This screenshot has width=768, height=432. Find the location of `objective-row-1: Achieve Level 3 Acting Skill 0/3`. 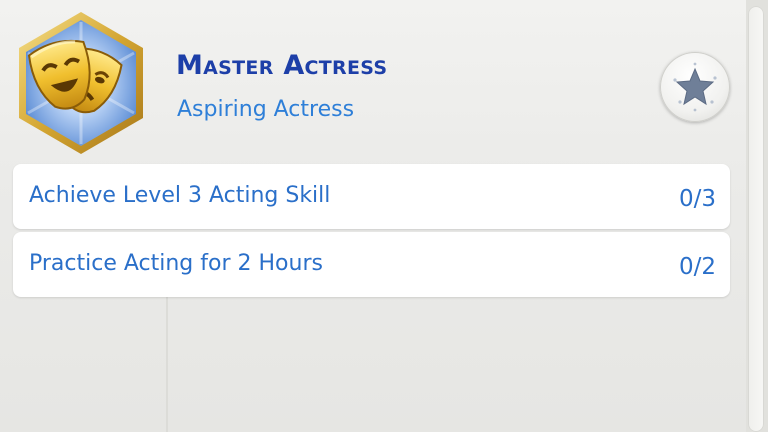

objective-row-1: Achieve Level 3 Acting Skill 0/3 is located at coordinates (371, 196).